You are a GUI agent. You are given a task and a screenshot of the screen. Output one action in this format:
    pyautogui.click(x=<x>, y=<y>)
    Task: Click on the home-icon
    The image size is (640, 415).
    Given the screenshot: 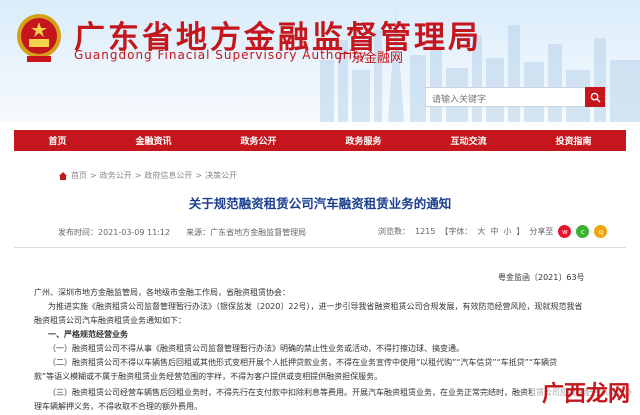 What is the action you would take?
    pyautogui.click(x=63, y=175)
    